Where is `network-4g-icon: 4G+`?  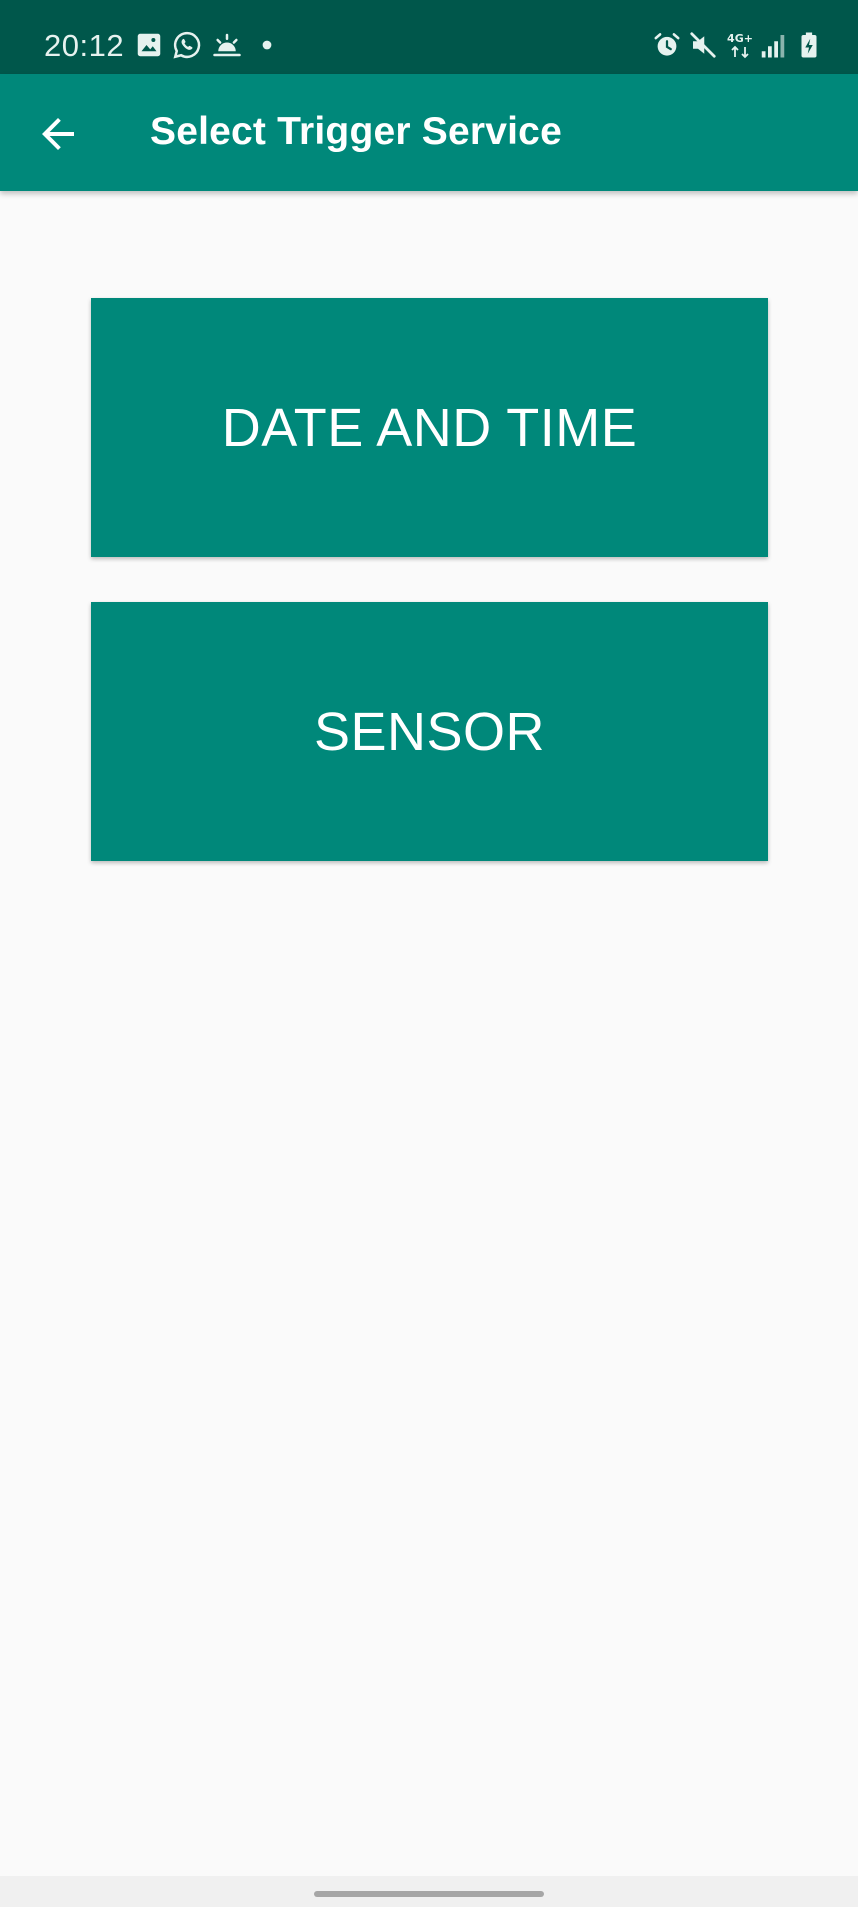
network-4g-icon: 4G+ is located at coordinates (740, 45).